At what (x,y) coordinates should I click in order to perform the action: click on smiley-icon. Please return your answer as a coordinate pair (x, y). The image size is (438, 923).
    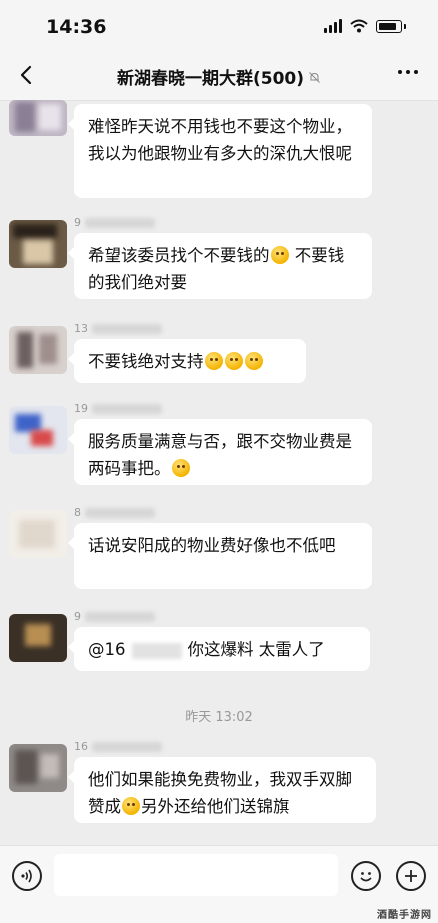
    Looking at the image, I should click on (366, 877).